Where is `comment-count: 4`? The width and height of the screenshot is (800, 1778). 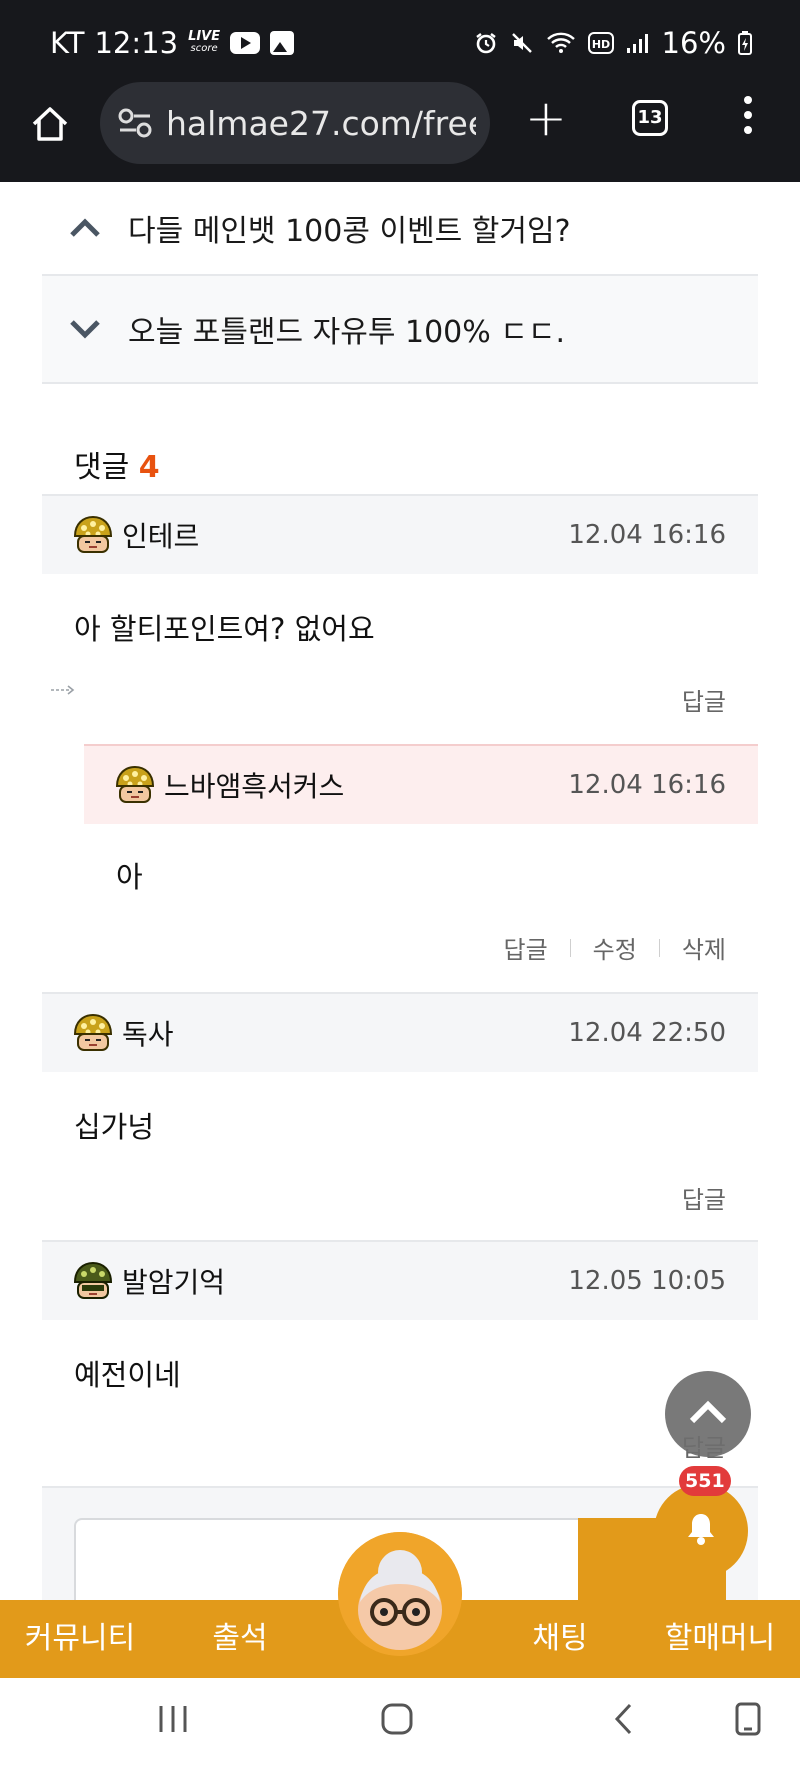 comment-count: 4 is located at coordinates (149, 467).